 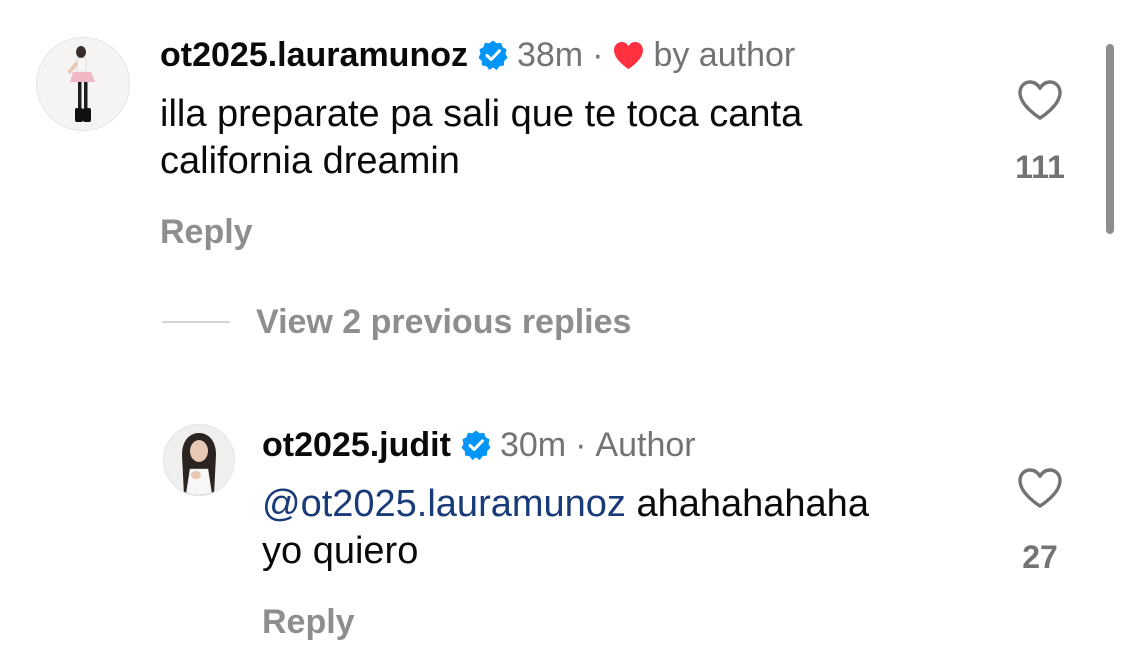 I want to click on scrollbar, so click(x=1110, y=139).